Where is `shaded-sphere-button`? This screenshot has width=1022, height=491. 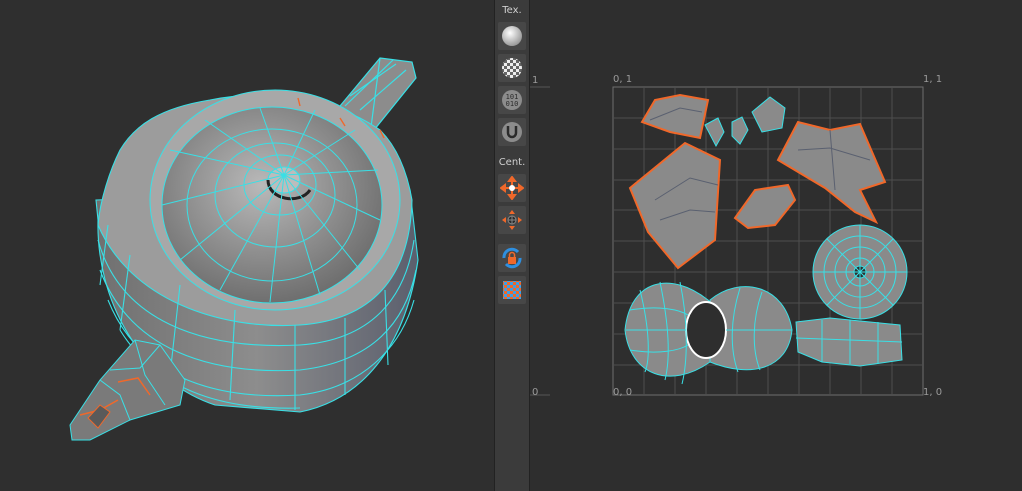 shaded-sphere-button is located at coordinates (512, 36).